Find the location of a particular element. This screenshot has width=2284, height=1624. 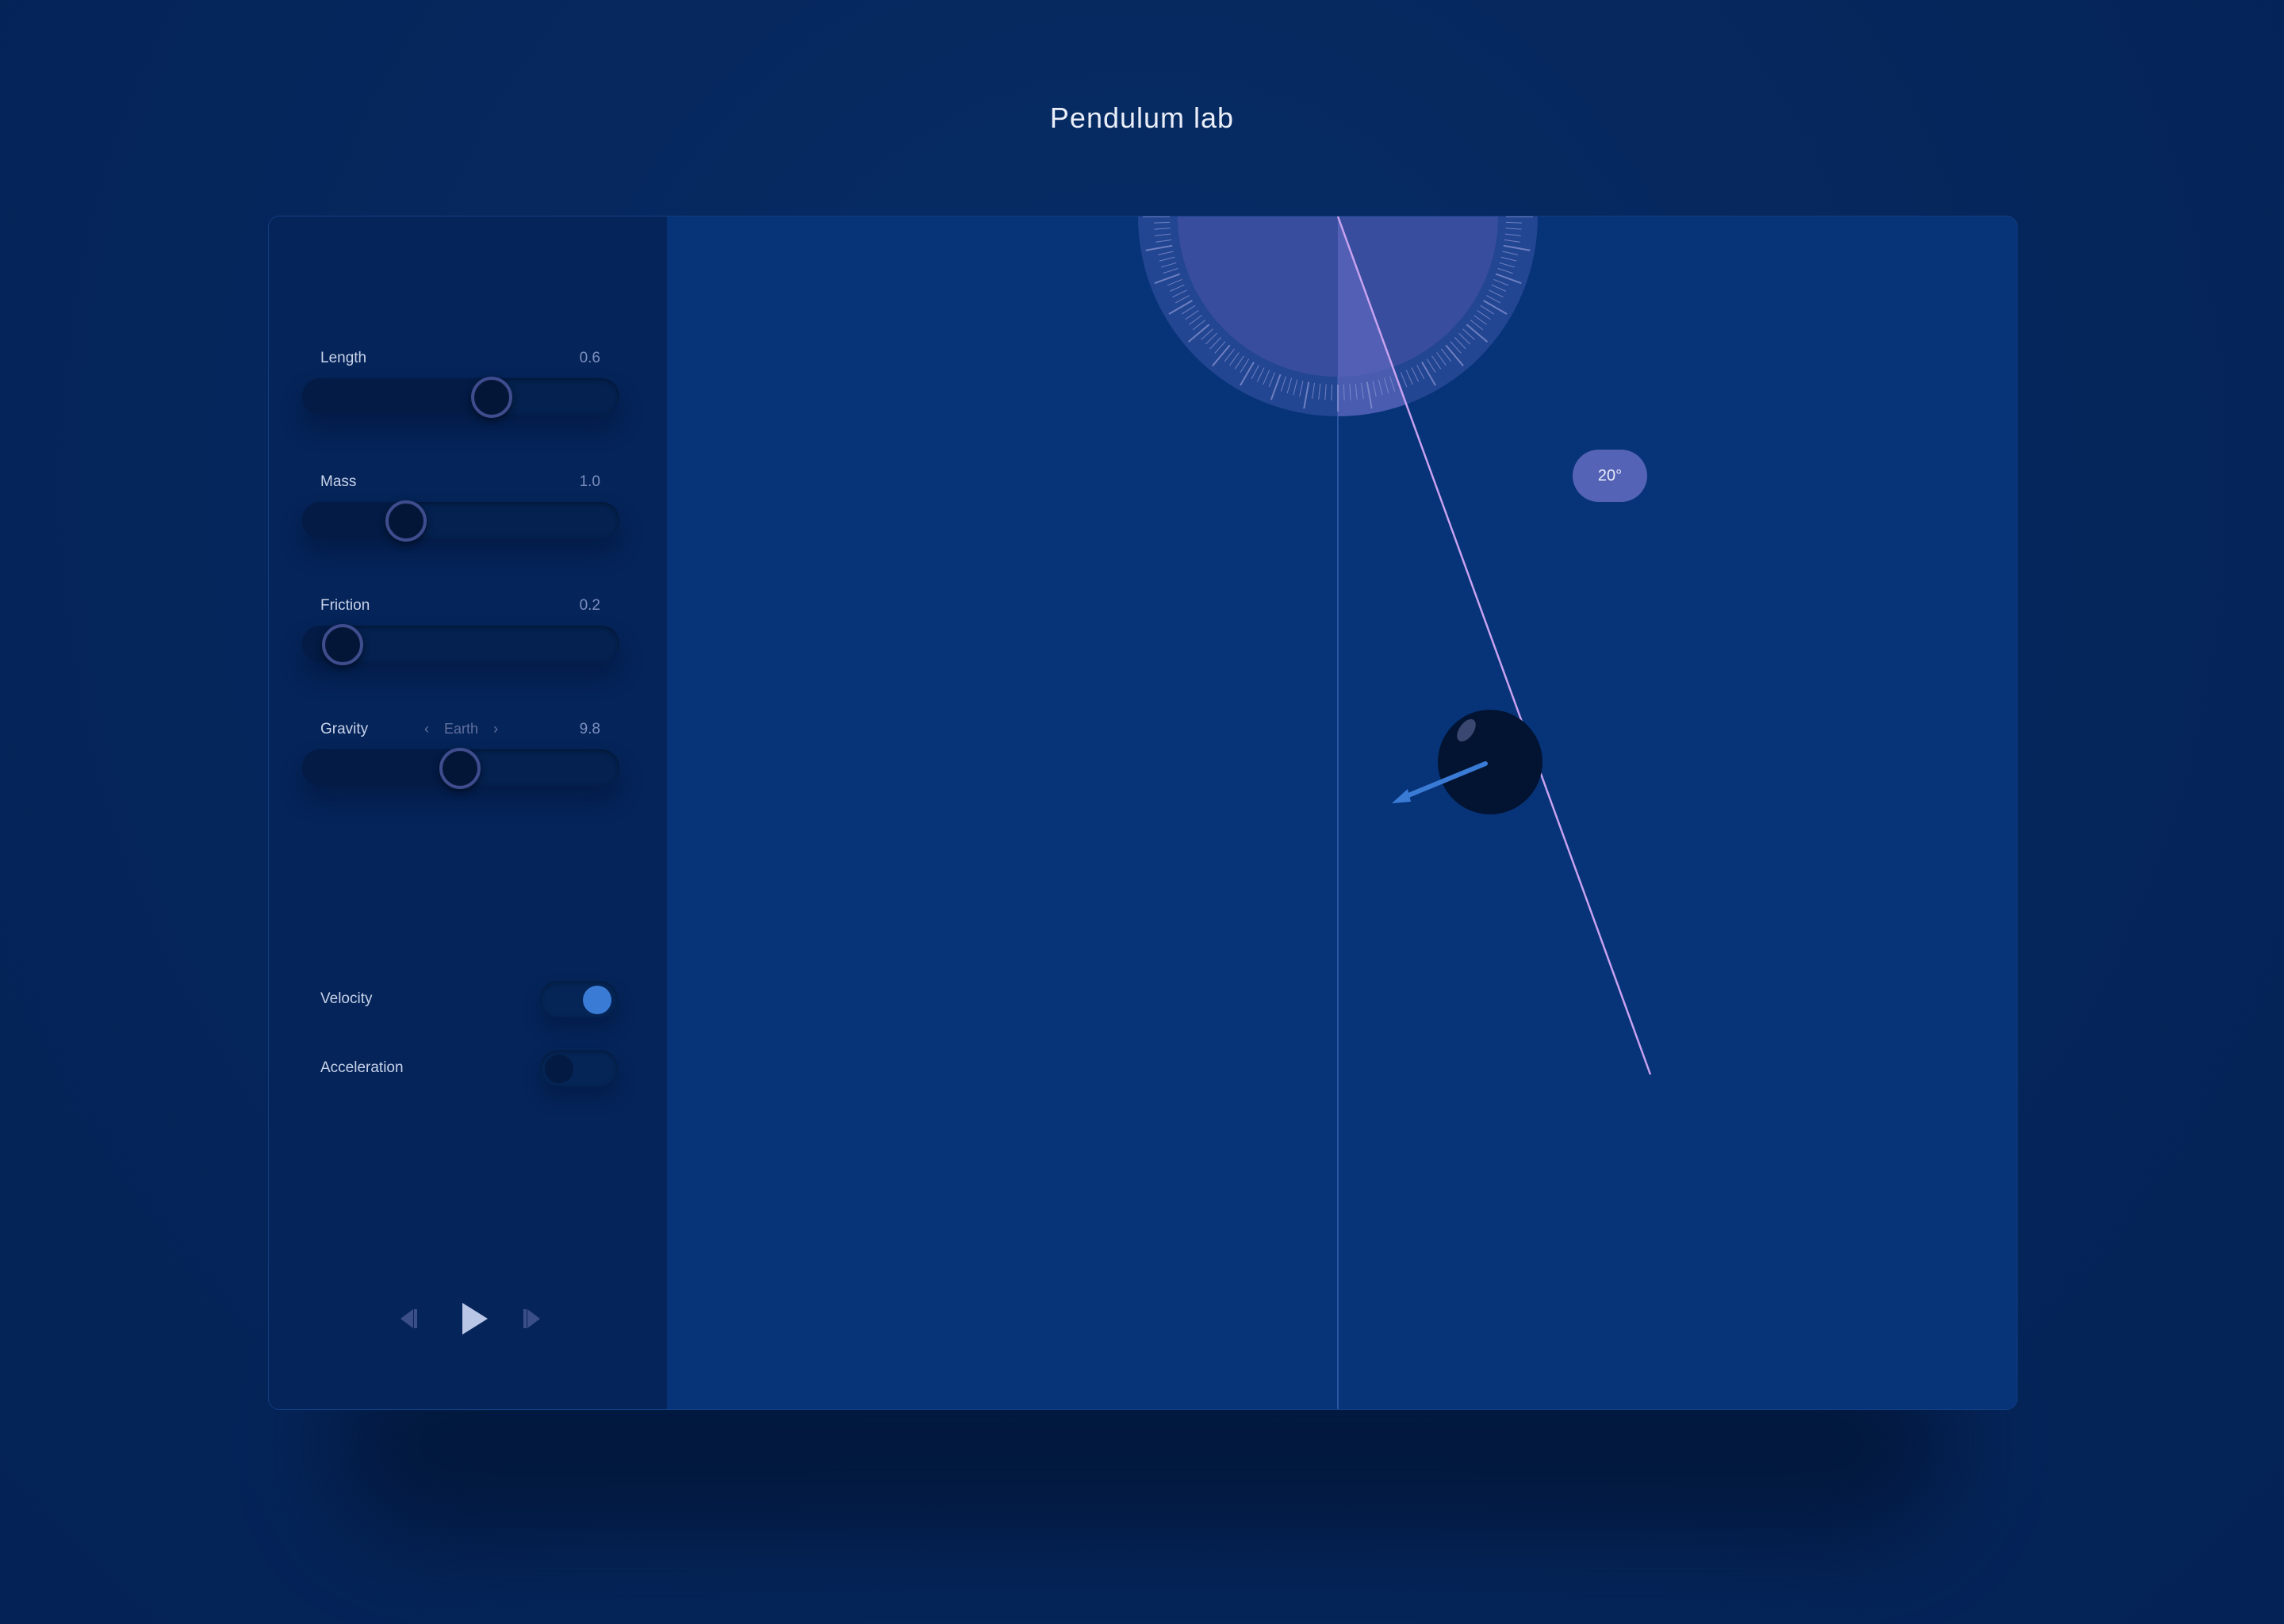

friction-slider is located at coordinates (460, 644).